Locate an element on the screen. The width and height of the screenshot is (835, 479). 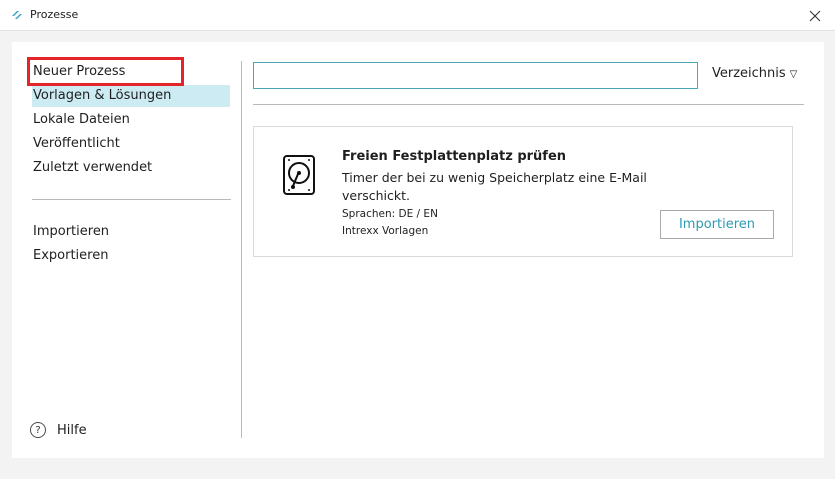
nav-item-vorlagen-loesungen: Vorlagen & Lösungen is located at coordinates (131, 96).